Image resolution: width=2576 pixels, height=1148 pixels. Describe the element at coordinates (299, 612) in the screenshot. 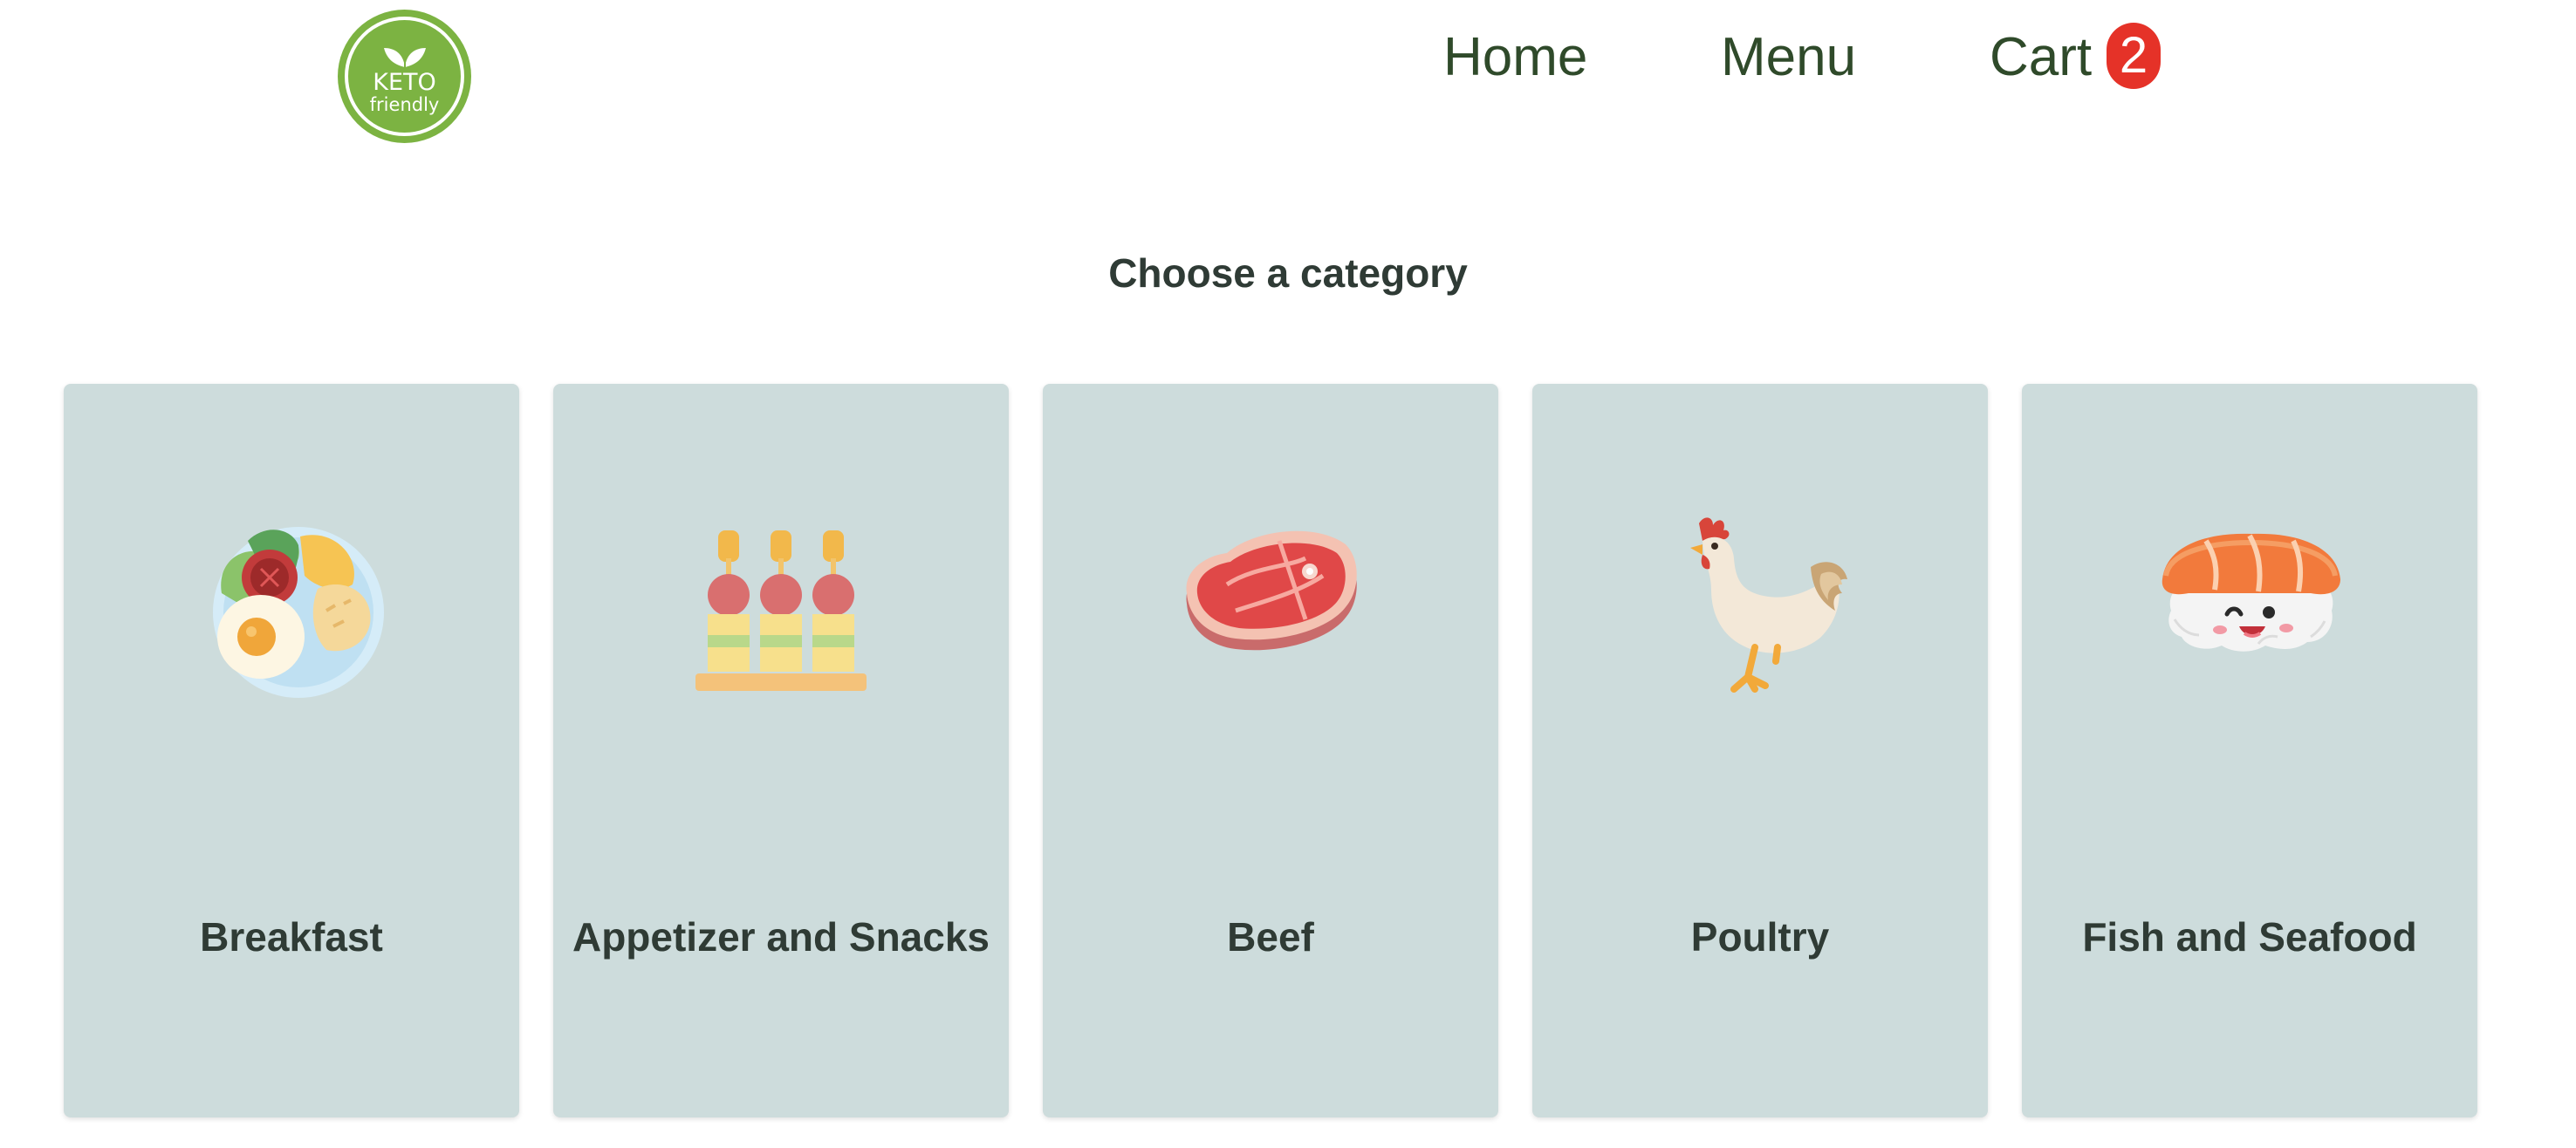

I see `breakfast-plate-icon` at that location.